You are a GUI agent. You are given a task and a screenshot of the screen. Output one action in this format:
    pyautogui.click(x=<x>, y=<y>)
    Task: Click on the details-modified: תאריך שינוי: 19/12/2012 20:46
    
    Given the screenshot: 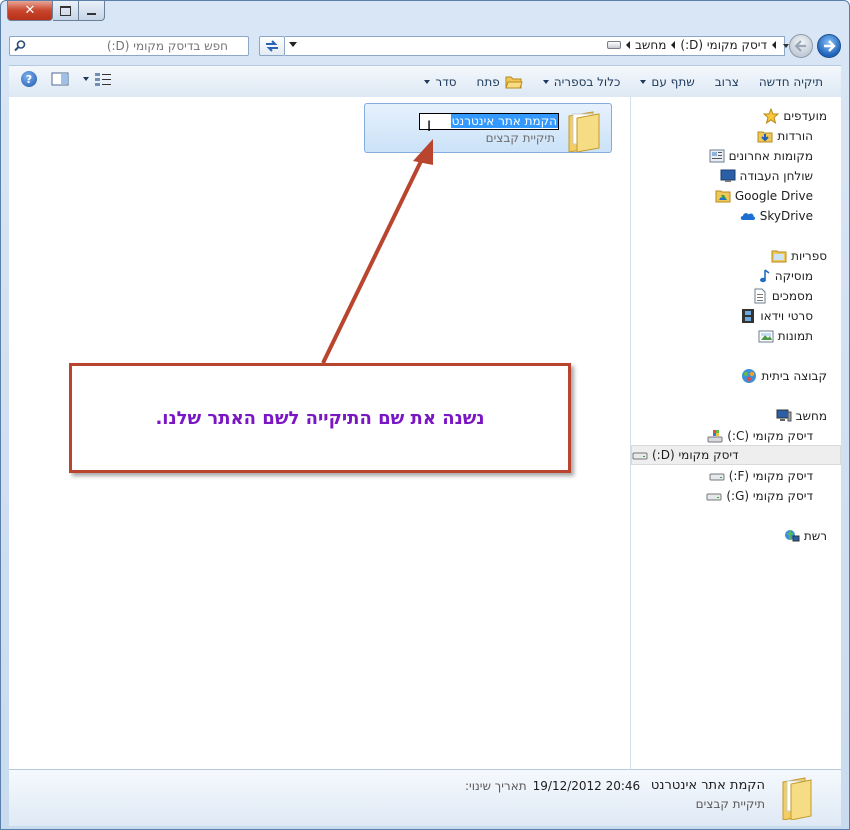 What is the action you would take?
    pyautogui.click(x=552, y=786)
    